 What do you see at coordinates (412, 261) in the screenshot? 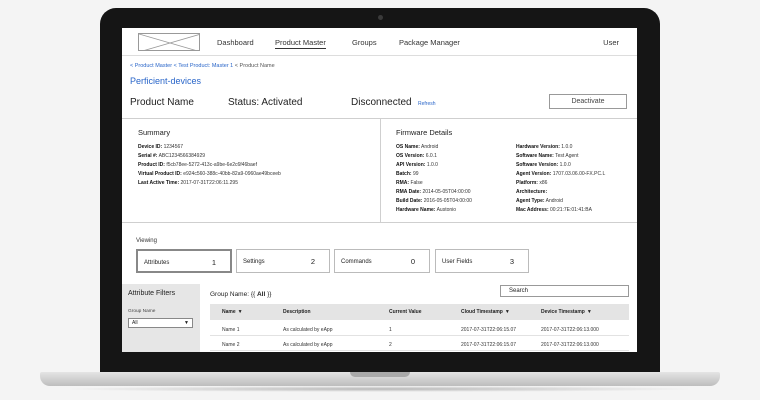
I see `tab-count: 0` at bounding box center [412, 261].